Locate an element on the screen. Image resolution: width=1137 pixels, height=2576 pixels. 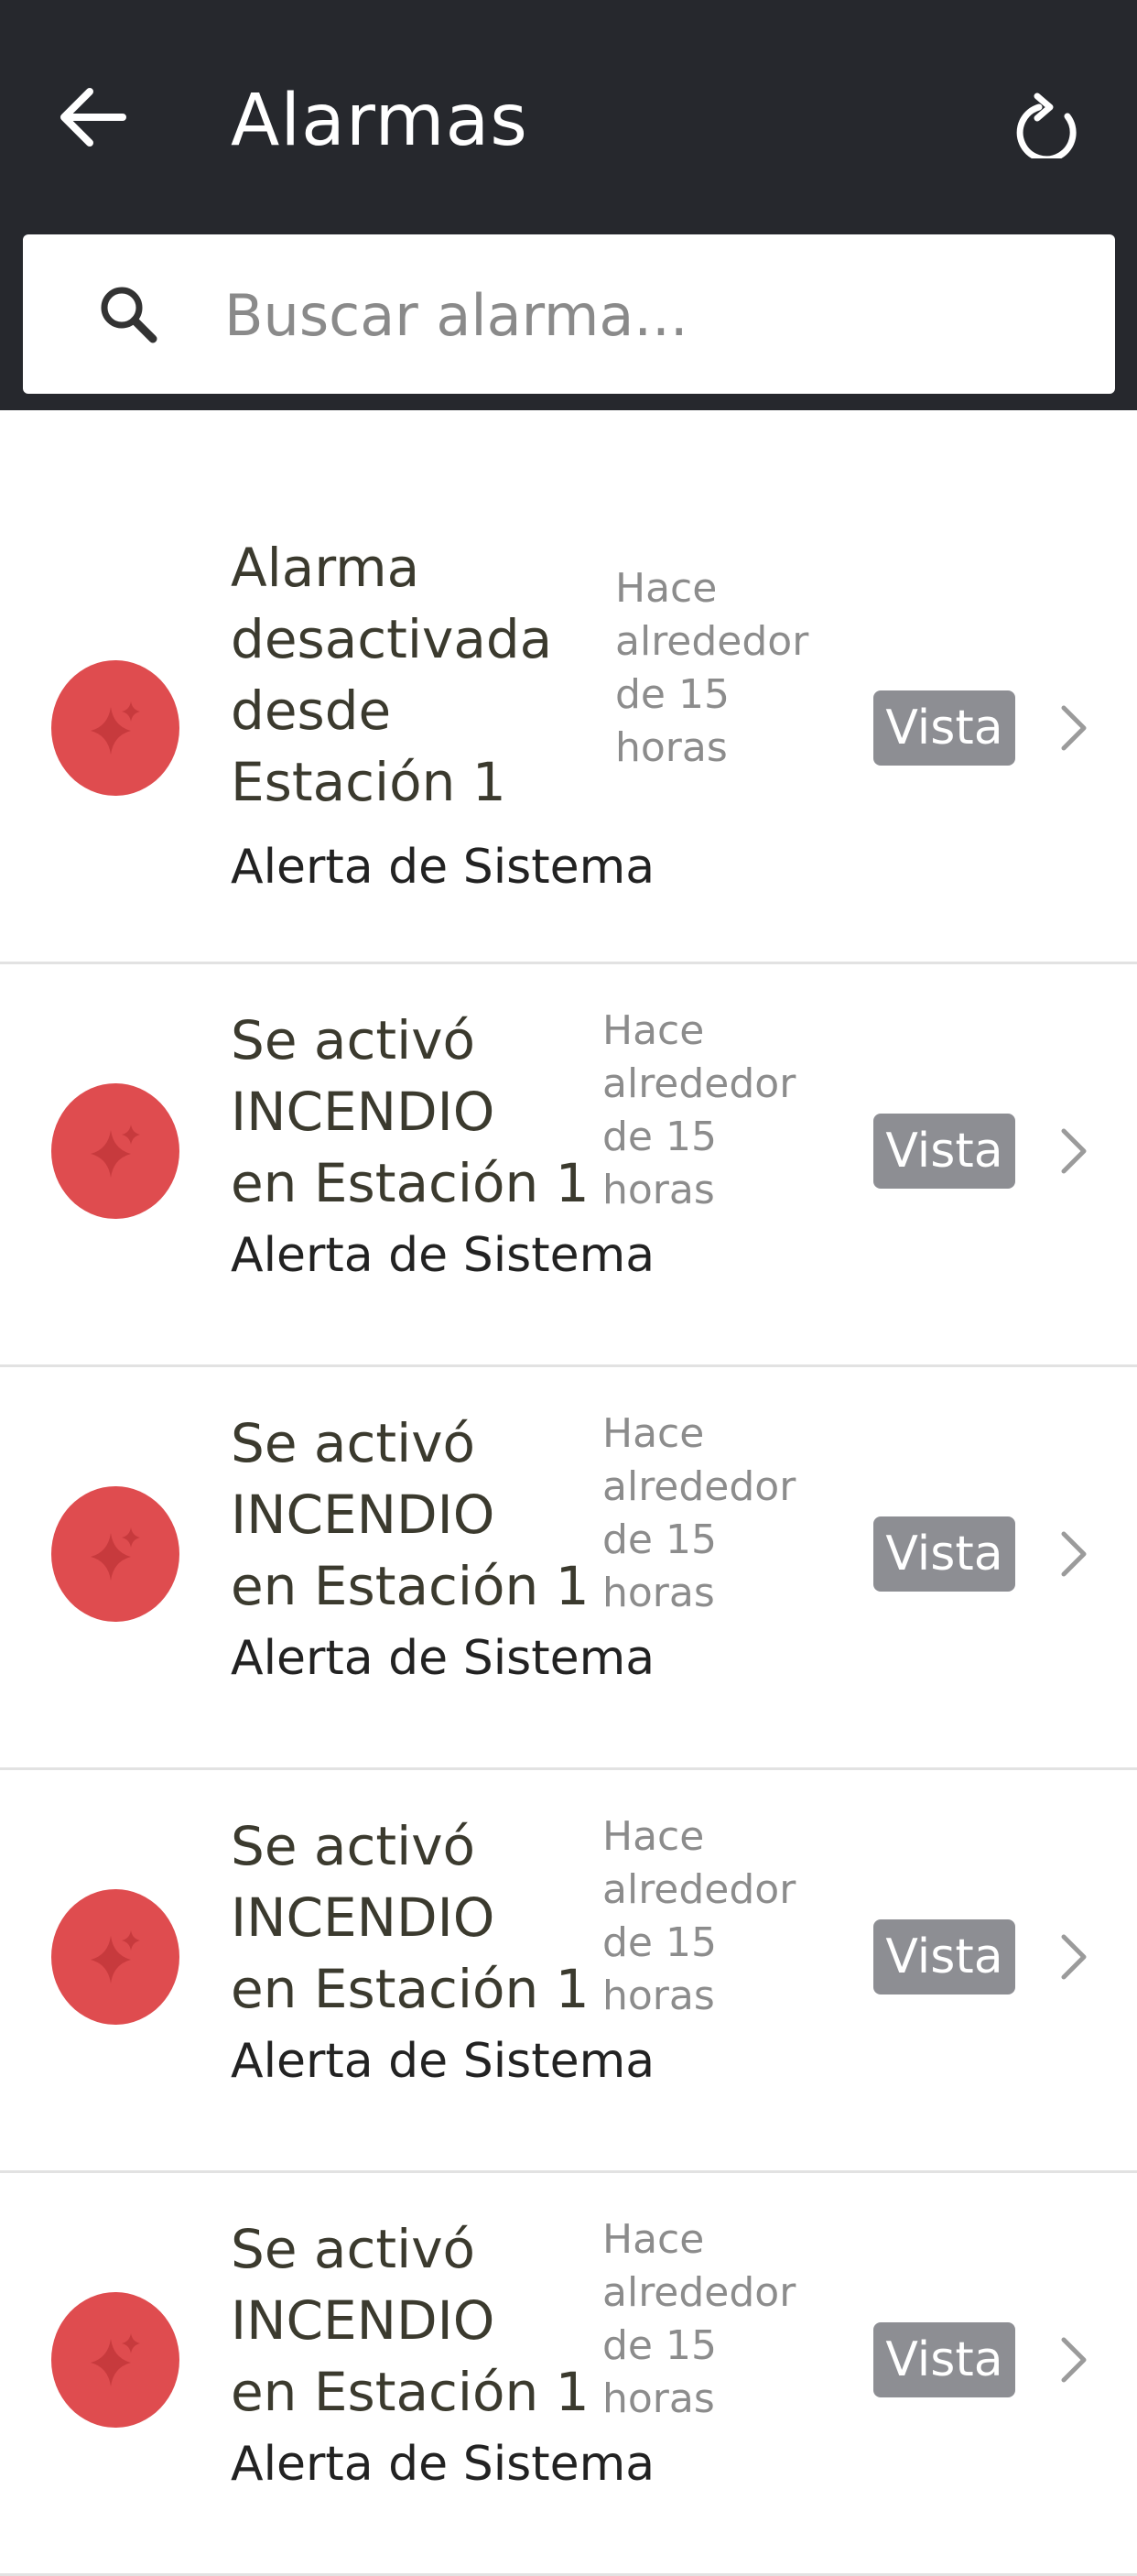
back-button is located at coordinates (91, 117).